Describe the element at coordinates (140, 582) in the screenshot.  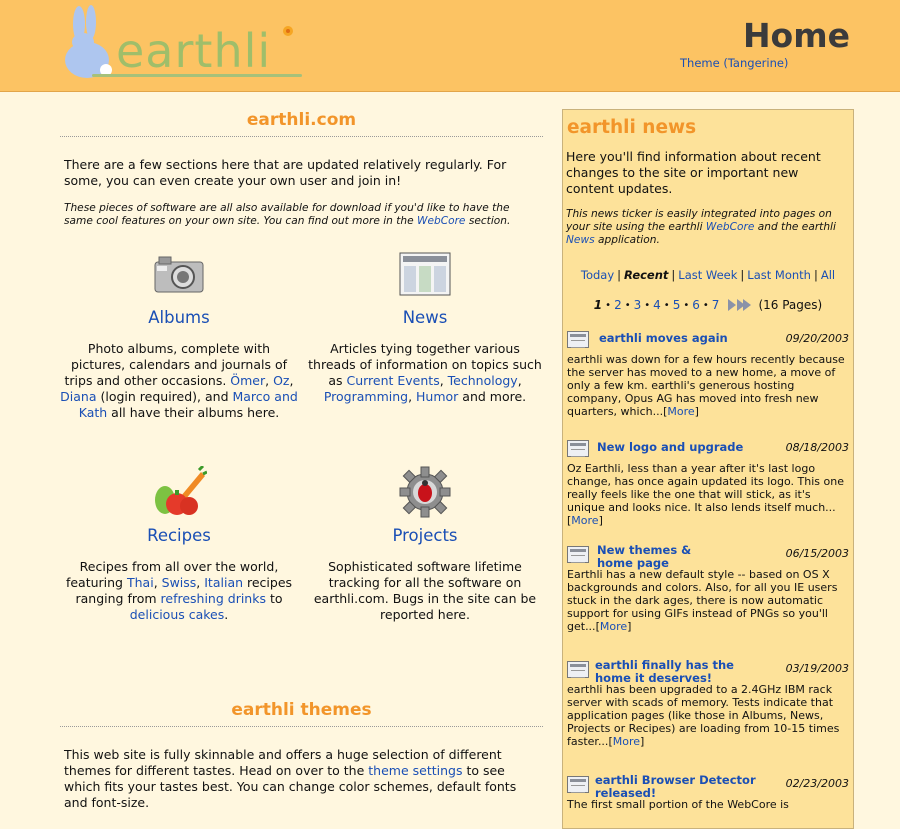
I see `recipes-thai-link: Thai` at that location.